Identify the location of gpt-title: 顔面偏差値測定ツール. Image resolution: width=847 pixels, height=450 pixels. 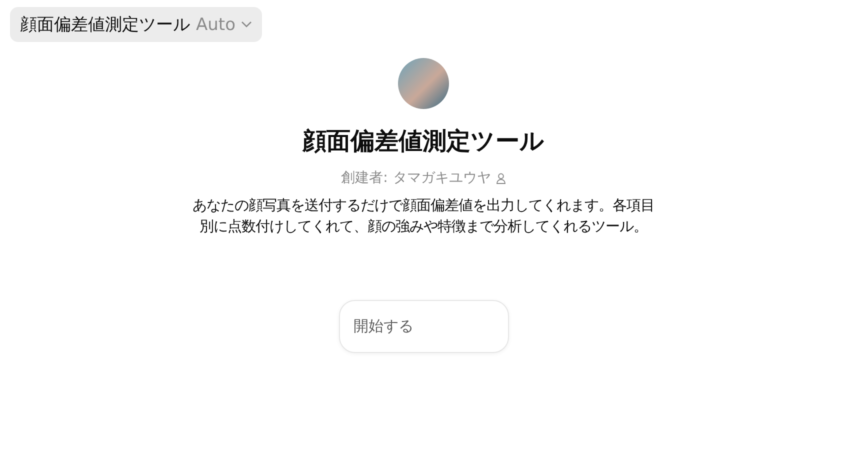
(423, 141).